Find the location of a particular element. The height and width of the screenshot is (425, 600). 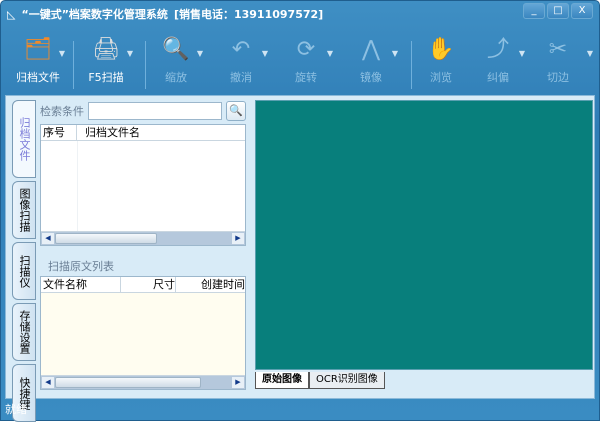

scan-list-title: 扫描原文列表 is located at coordinates (81, 266).